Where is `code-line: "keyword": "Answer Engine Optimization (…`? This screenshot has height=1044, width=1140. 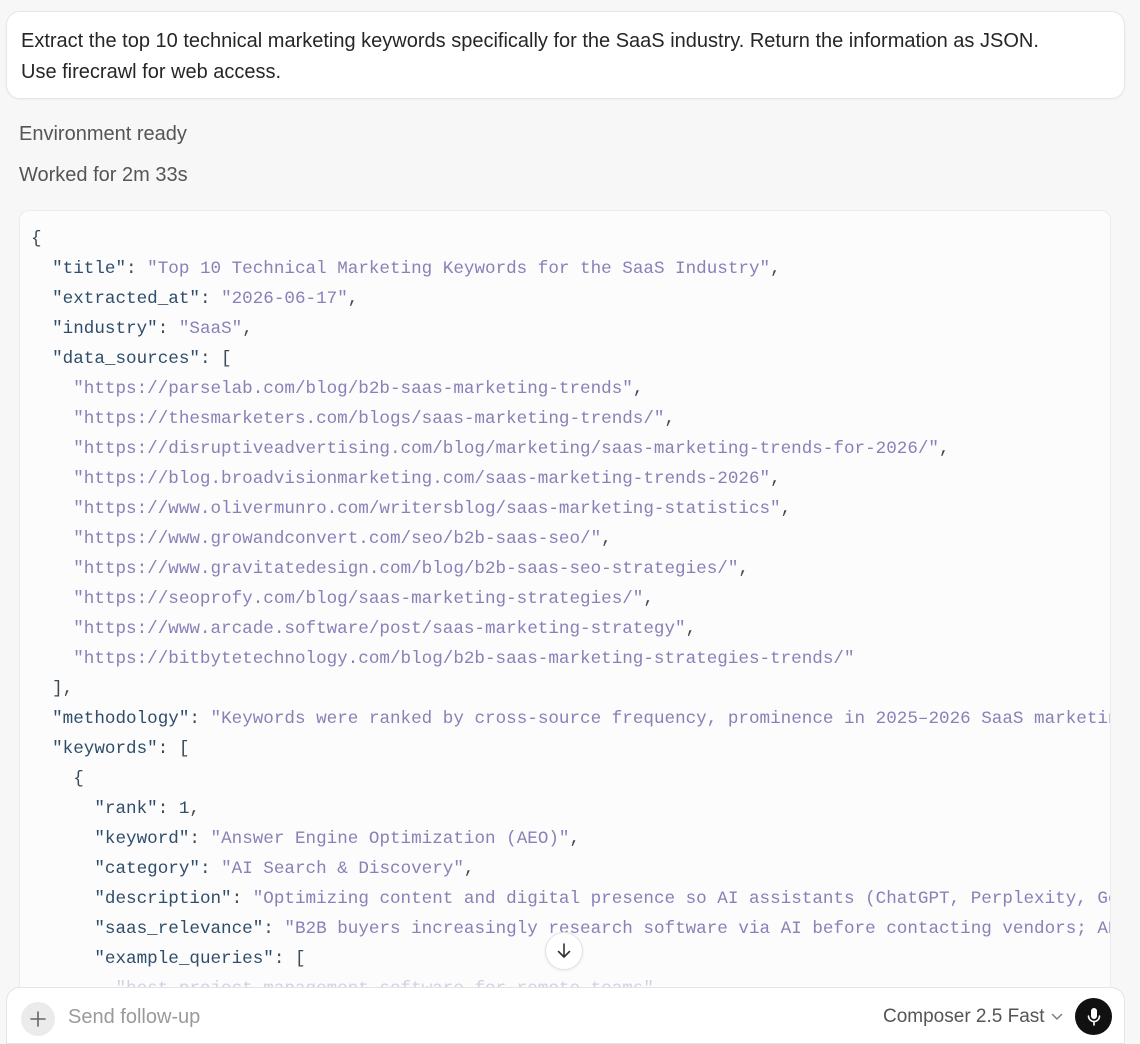
code-line: "keyword": "Answer Engine Optimization (… is located at coordinates (570, 839).